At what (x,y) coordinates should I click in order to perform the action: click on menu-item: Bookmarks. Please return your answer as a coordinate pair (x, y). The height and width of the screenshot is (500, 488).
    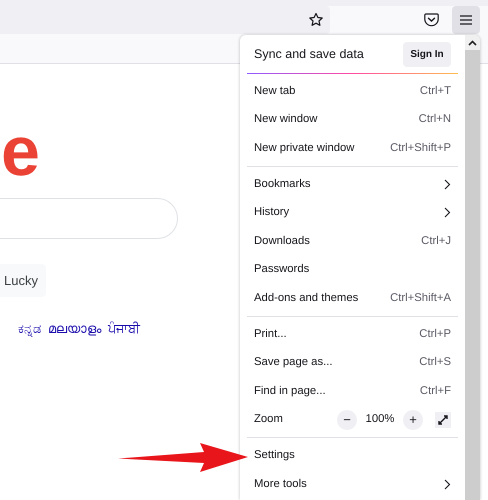
    Looking at the image, I should click on (352, 184).